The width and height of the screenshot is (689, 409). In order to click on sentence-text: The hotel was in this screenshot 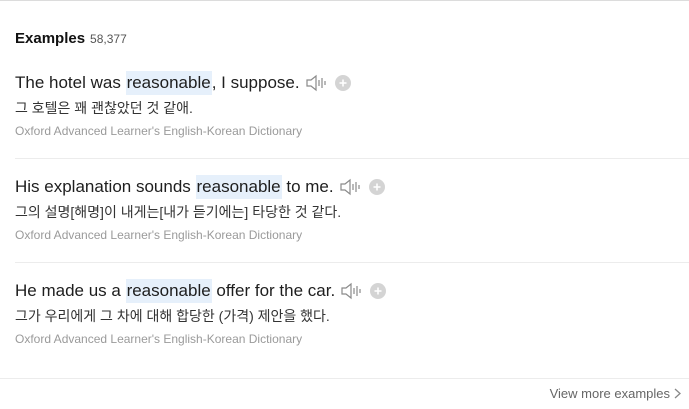, I will do `click(70, 82)`.